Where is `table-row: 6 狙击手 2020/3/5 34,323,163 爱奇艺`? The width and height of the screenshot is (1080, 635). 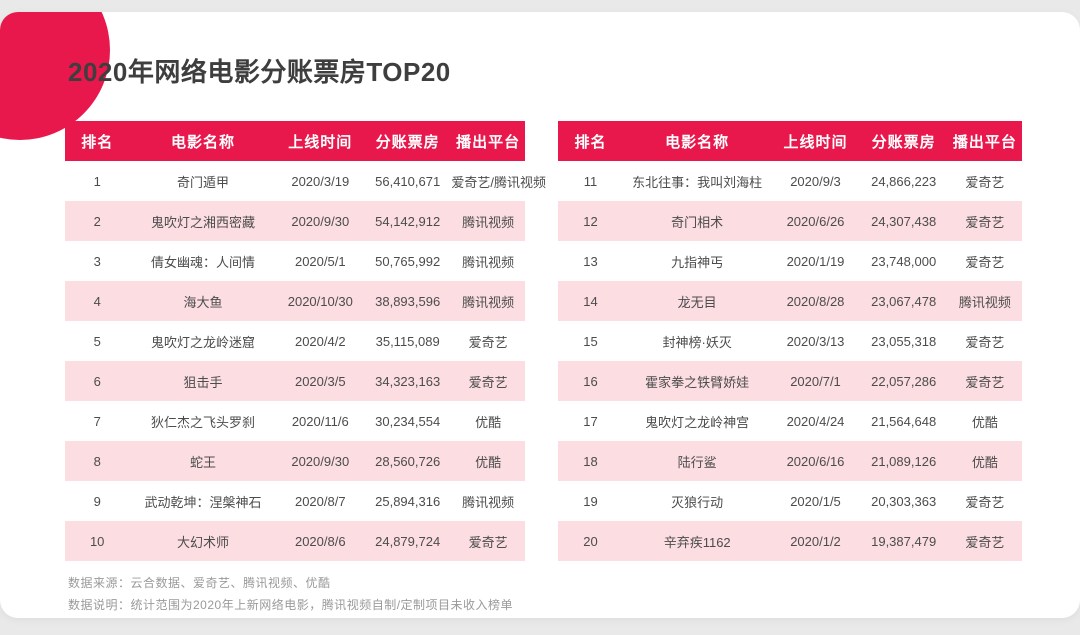
table-row: 6 狙击手 2020/3/5 34,323,163 爱奇艺 is located at coordinates (295, 381).